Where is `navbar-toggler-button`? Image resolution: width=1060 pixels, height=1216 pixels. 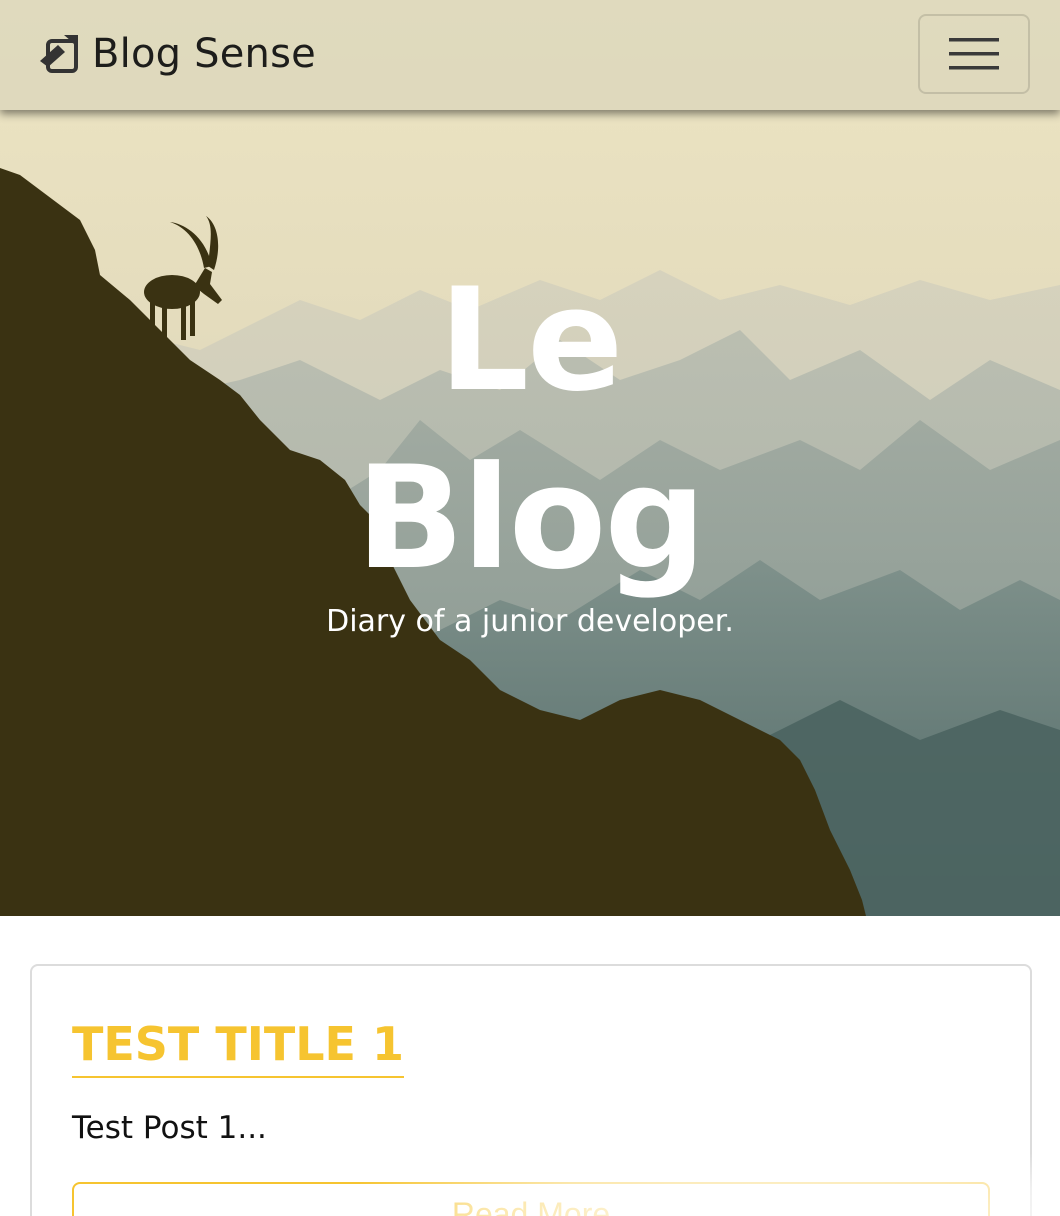
navbar-toggler-button is located at coordinates (974, 54).